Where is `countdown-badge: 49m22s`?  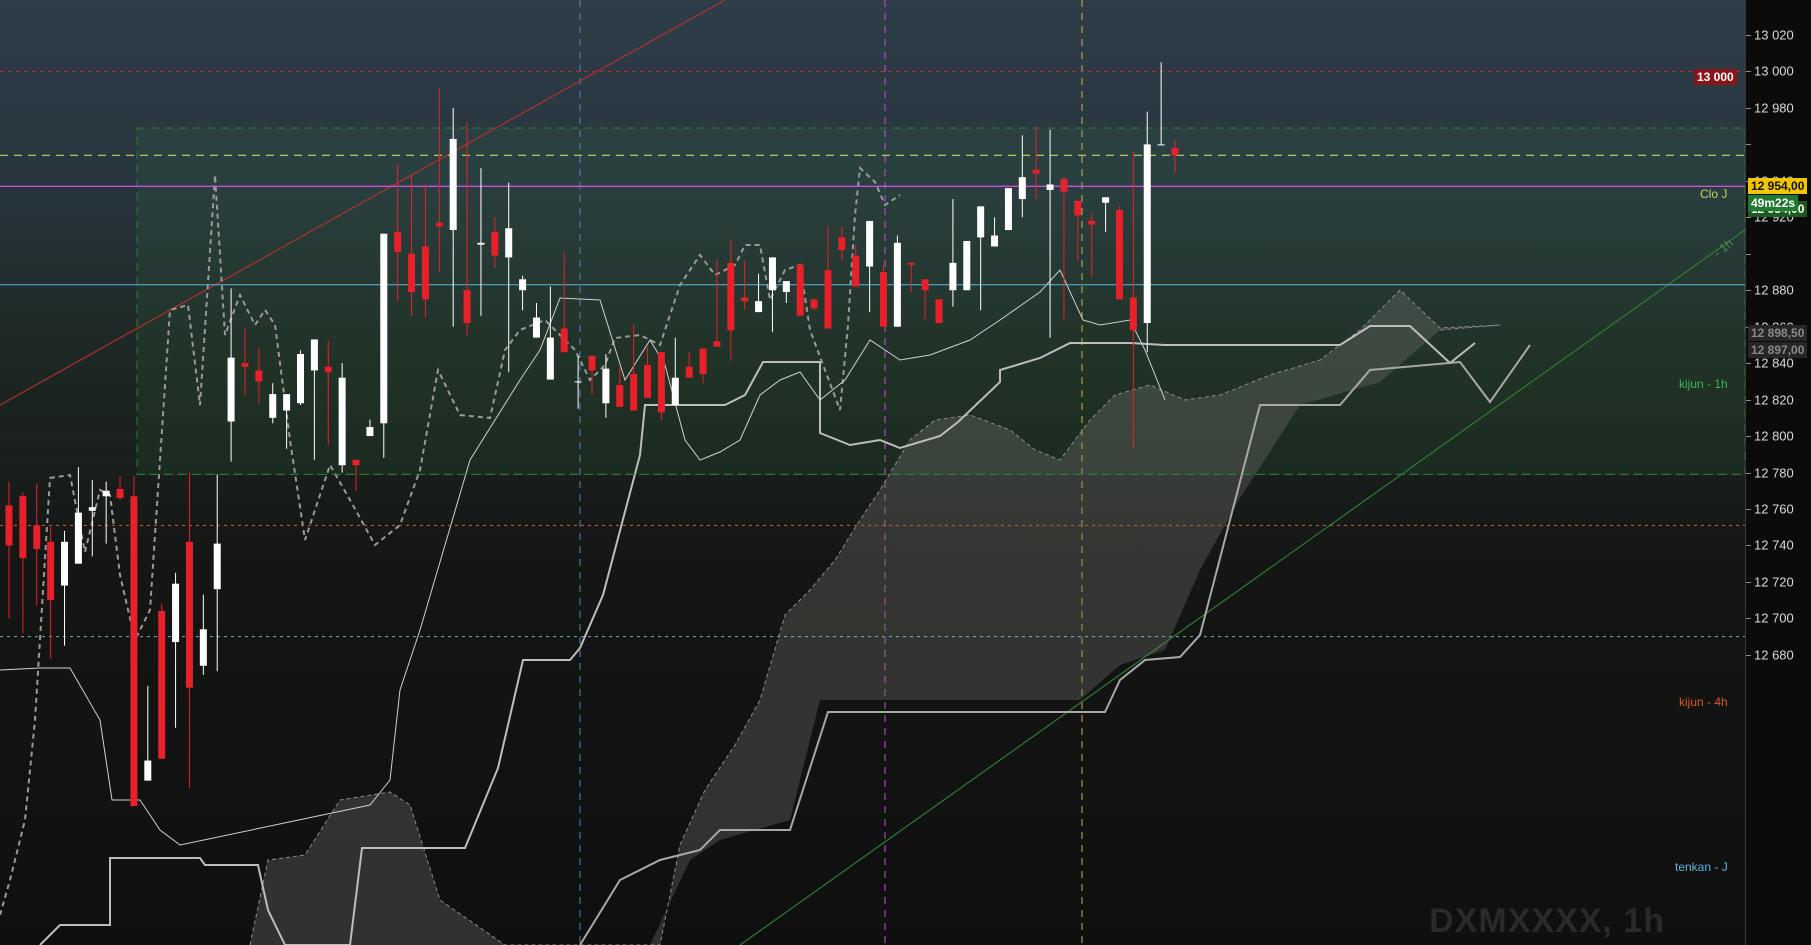
countdown-badge: 49m22s is located at coordinates (1773, 203).